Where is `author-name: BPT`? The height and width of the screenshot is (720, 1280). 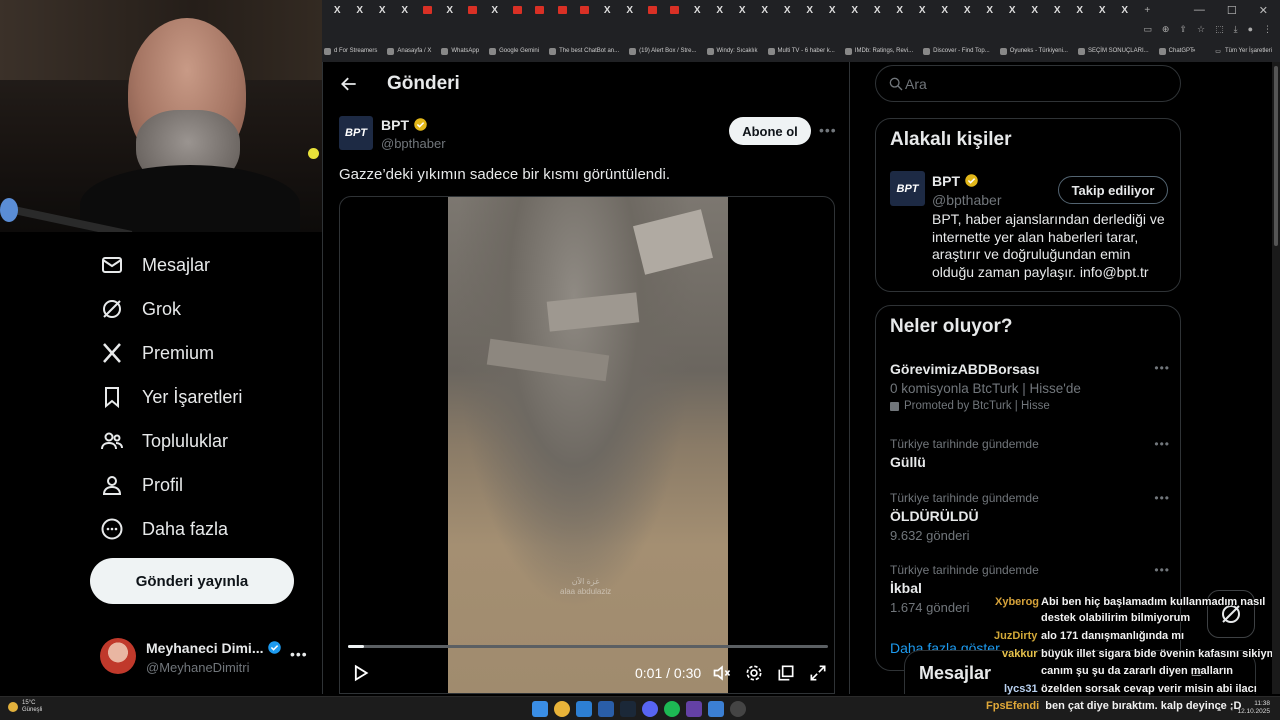 author-name: BPT is located at coordinates (395, 125).